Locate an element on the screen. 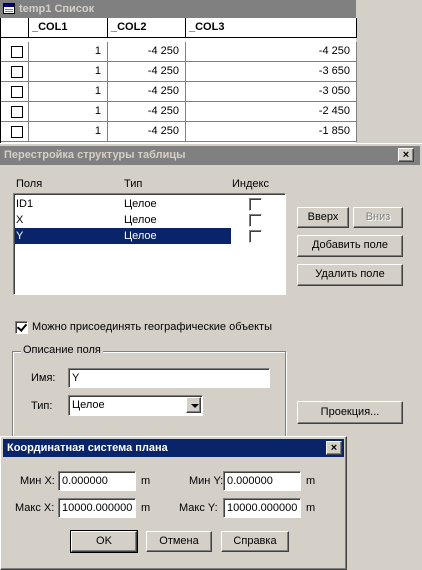 The width and height of the screenshot is (422, 570). field-name-input: Y is located at coordinates (169, 378).